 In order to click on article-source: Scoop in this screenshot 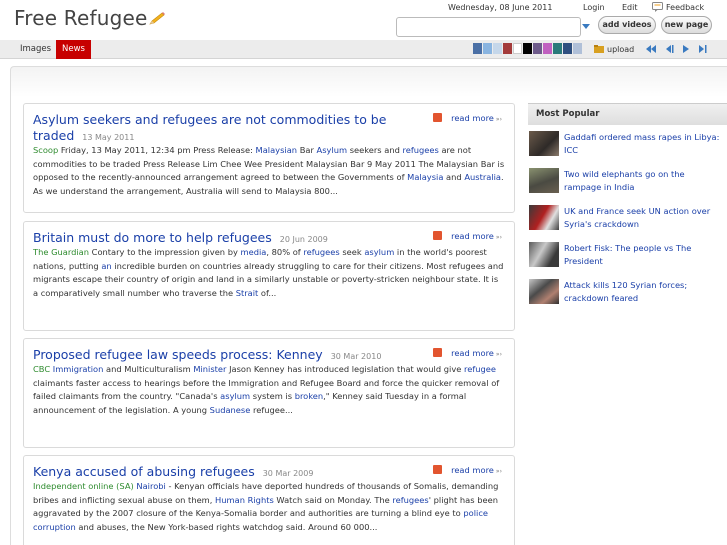, I will do `click(45, 150)`.